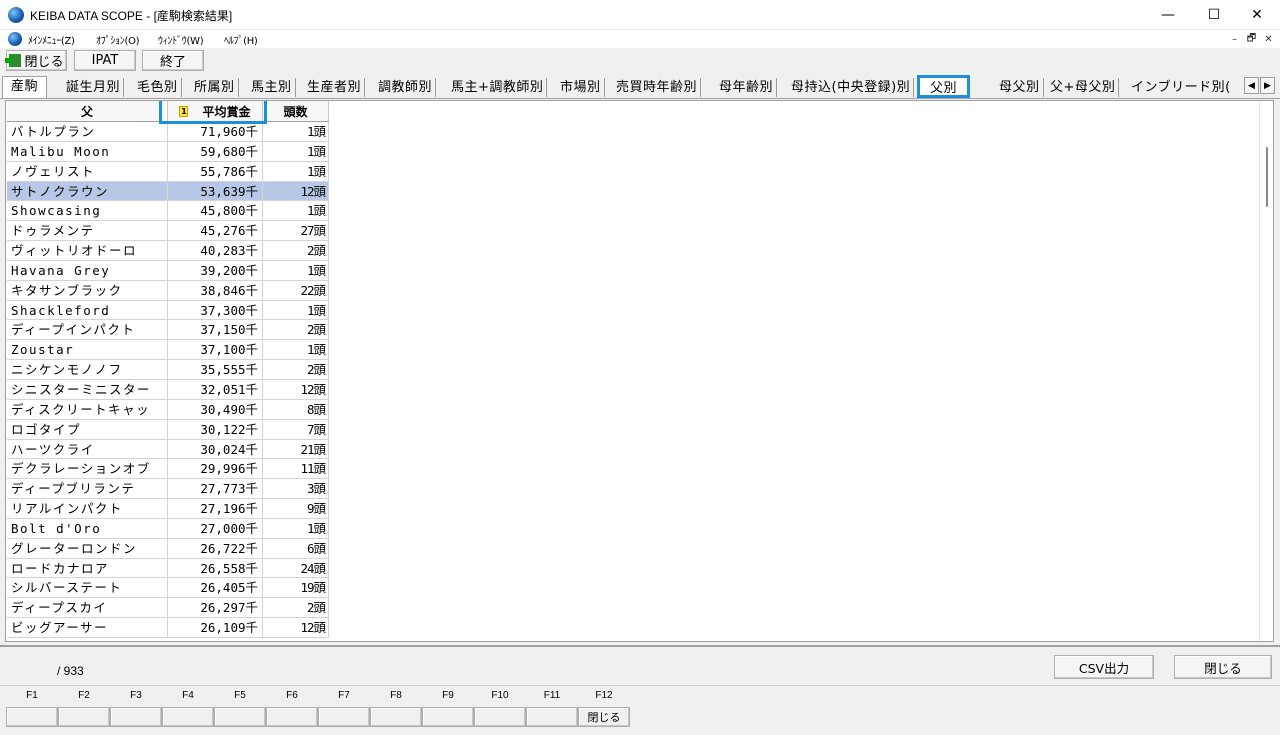 The height and width of the screenshot is (735, 1280). Describe the element at coordinates (296, 429) in the screenshot. I see `count-cell: 7頭` at that location.